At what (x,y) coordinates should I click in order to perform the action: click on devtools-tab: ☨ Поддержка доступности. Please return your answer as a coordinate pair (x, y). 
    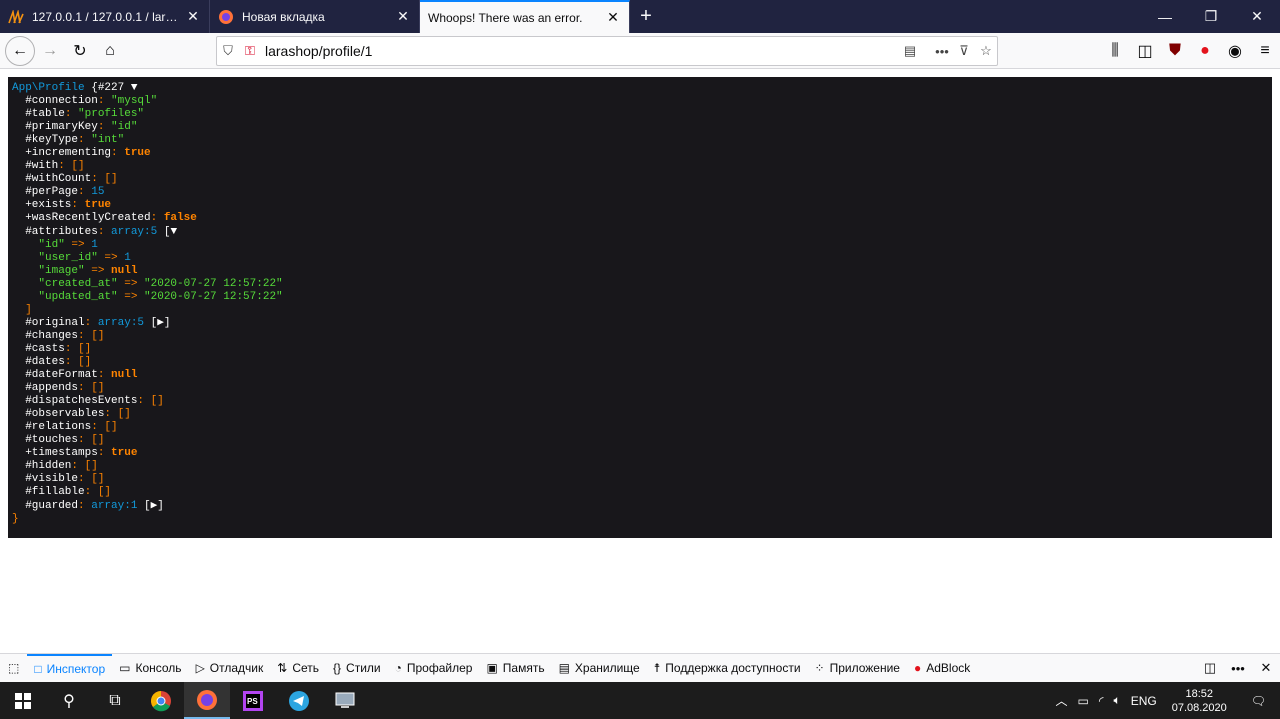
    Looking at the image, I should click on (727, 668).